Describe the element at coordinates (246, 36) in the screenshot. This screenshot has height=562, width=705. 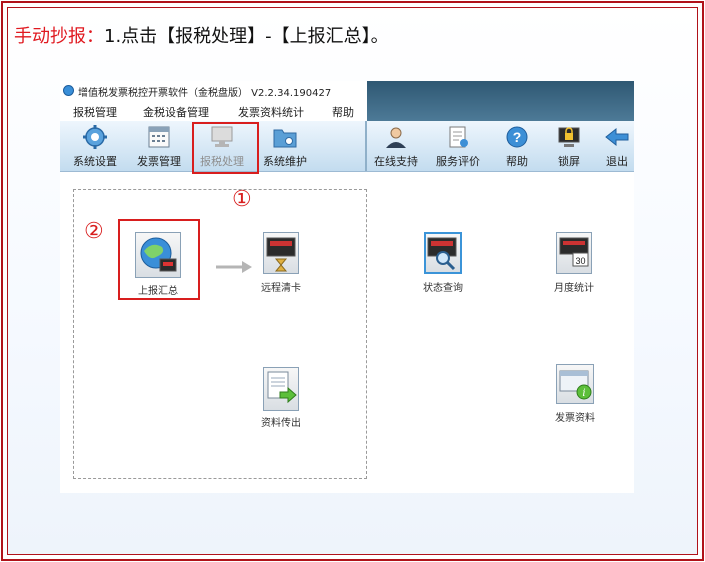
I see `instruction-text: 1.点击【报税处理】-【上报汇总】。` at that location.